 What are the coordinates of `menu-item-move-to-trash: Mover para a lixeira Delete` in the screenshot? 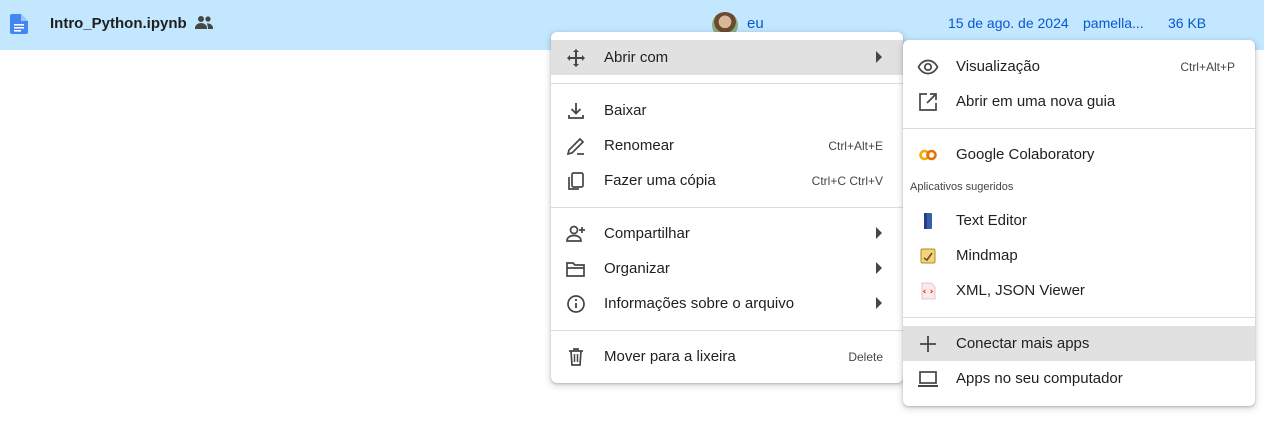 It's located at (727, 356).